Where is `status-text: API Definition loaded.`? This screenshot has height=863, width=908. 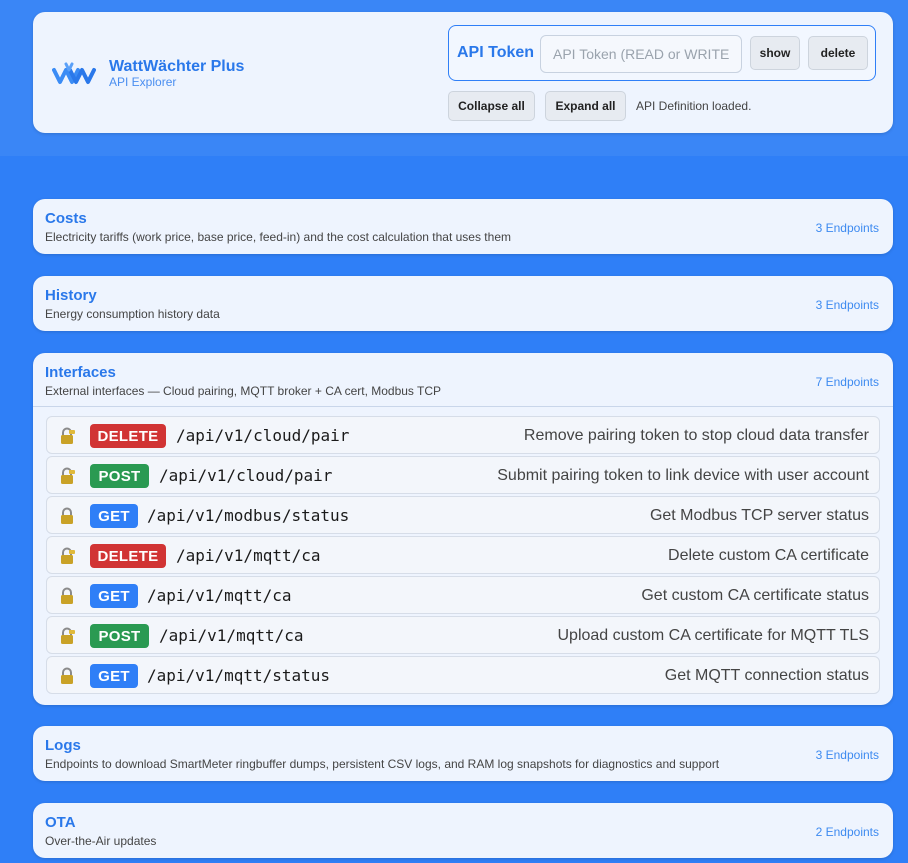
status-text: API Definition loaded. is located at coordinates (694, 106).